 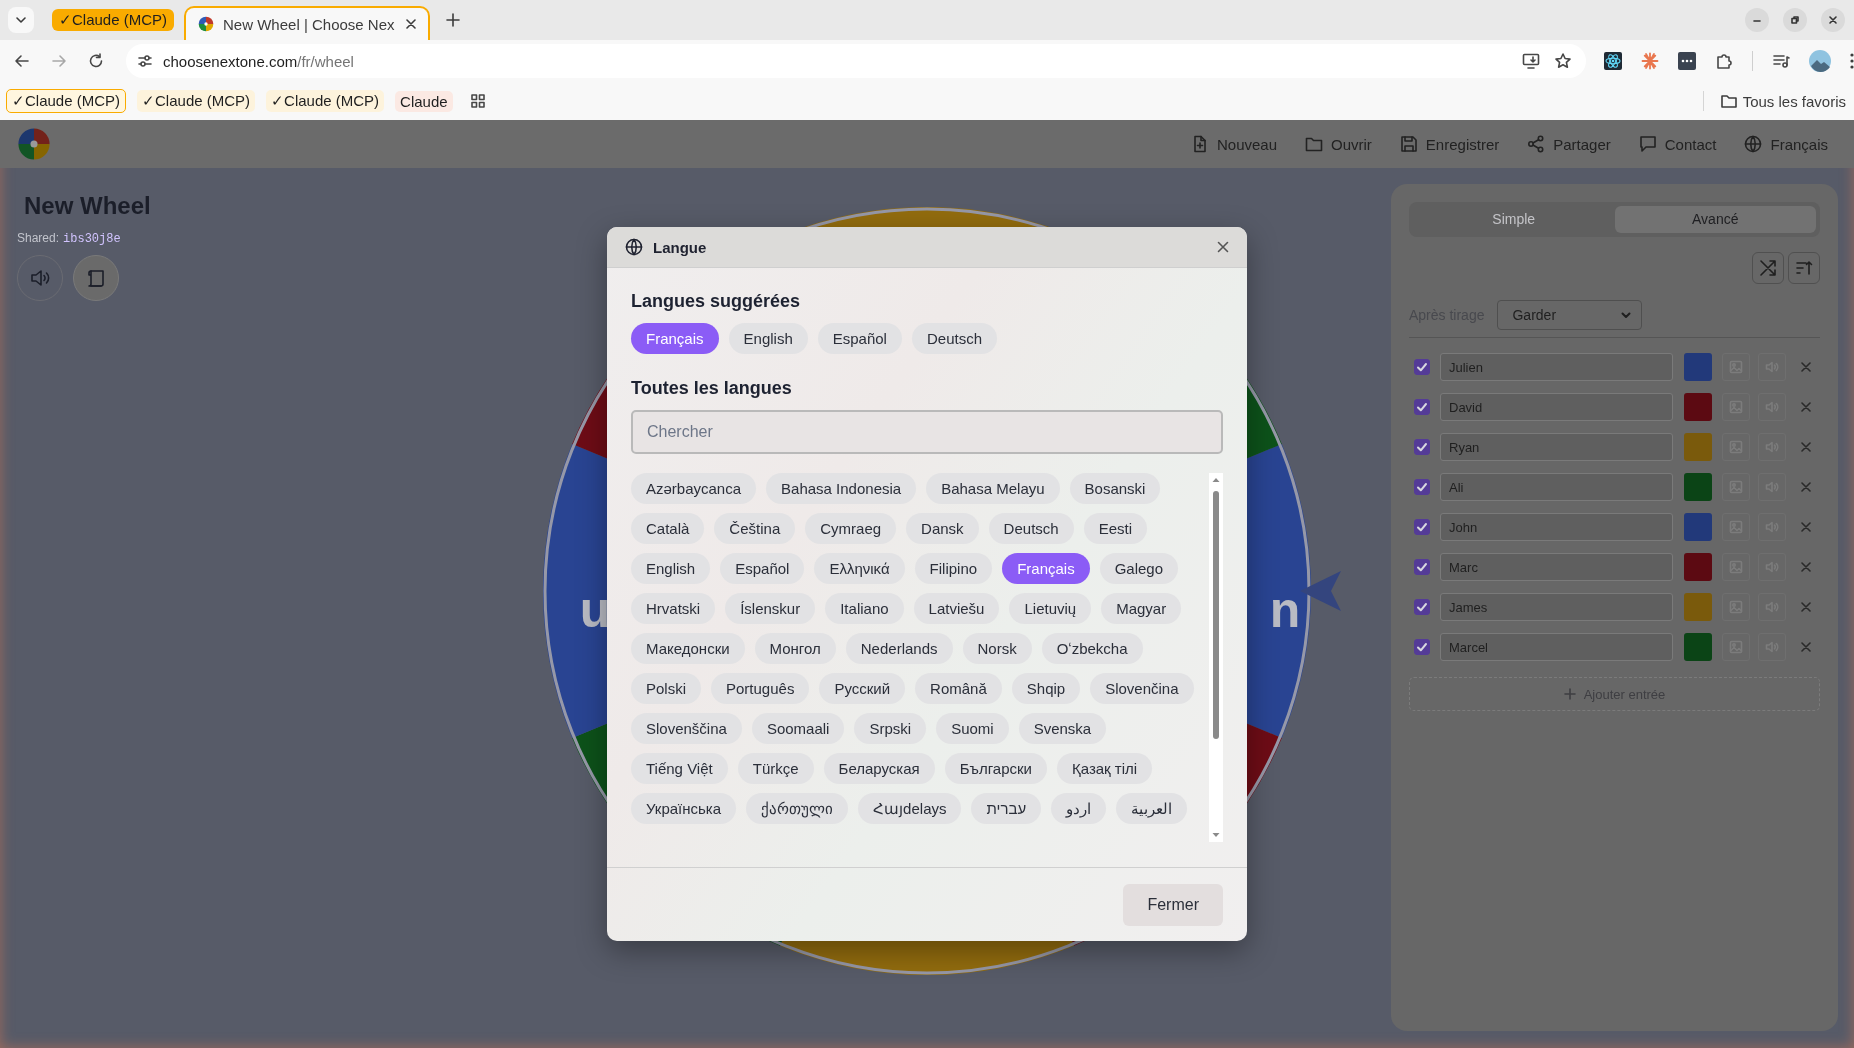 I want to click on language-chip: Svenska, so click(x=1062, y=728).